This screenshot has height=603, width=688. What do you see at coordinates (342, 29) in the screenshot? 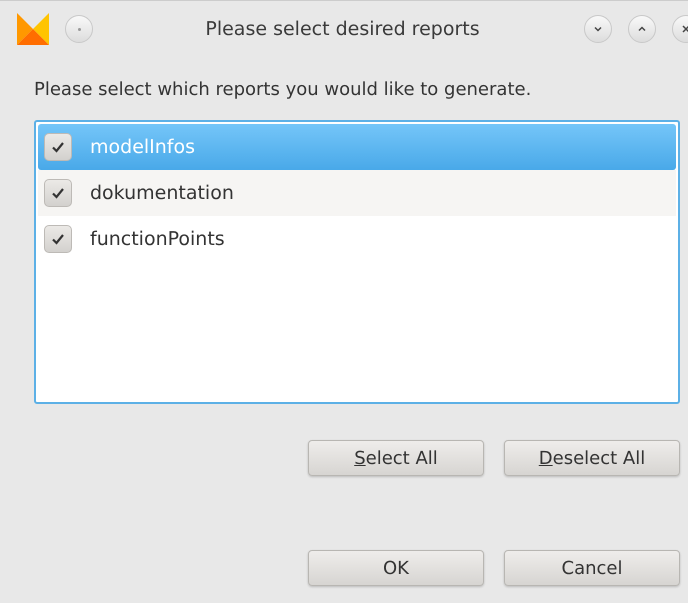
I see `window-title: Please select desired reports` at bounding box center [342, 29].